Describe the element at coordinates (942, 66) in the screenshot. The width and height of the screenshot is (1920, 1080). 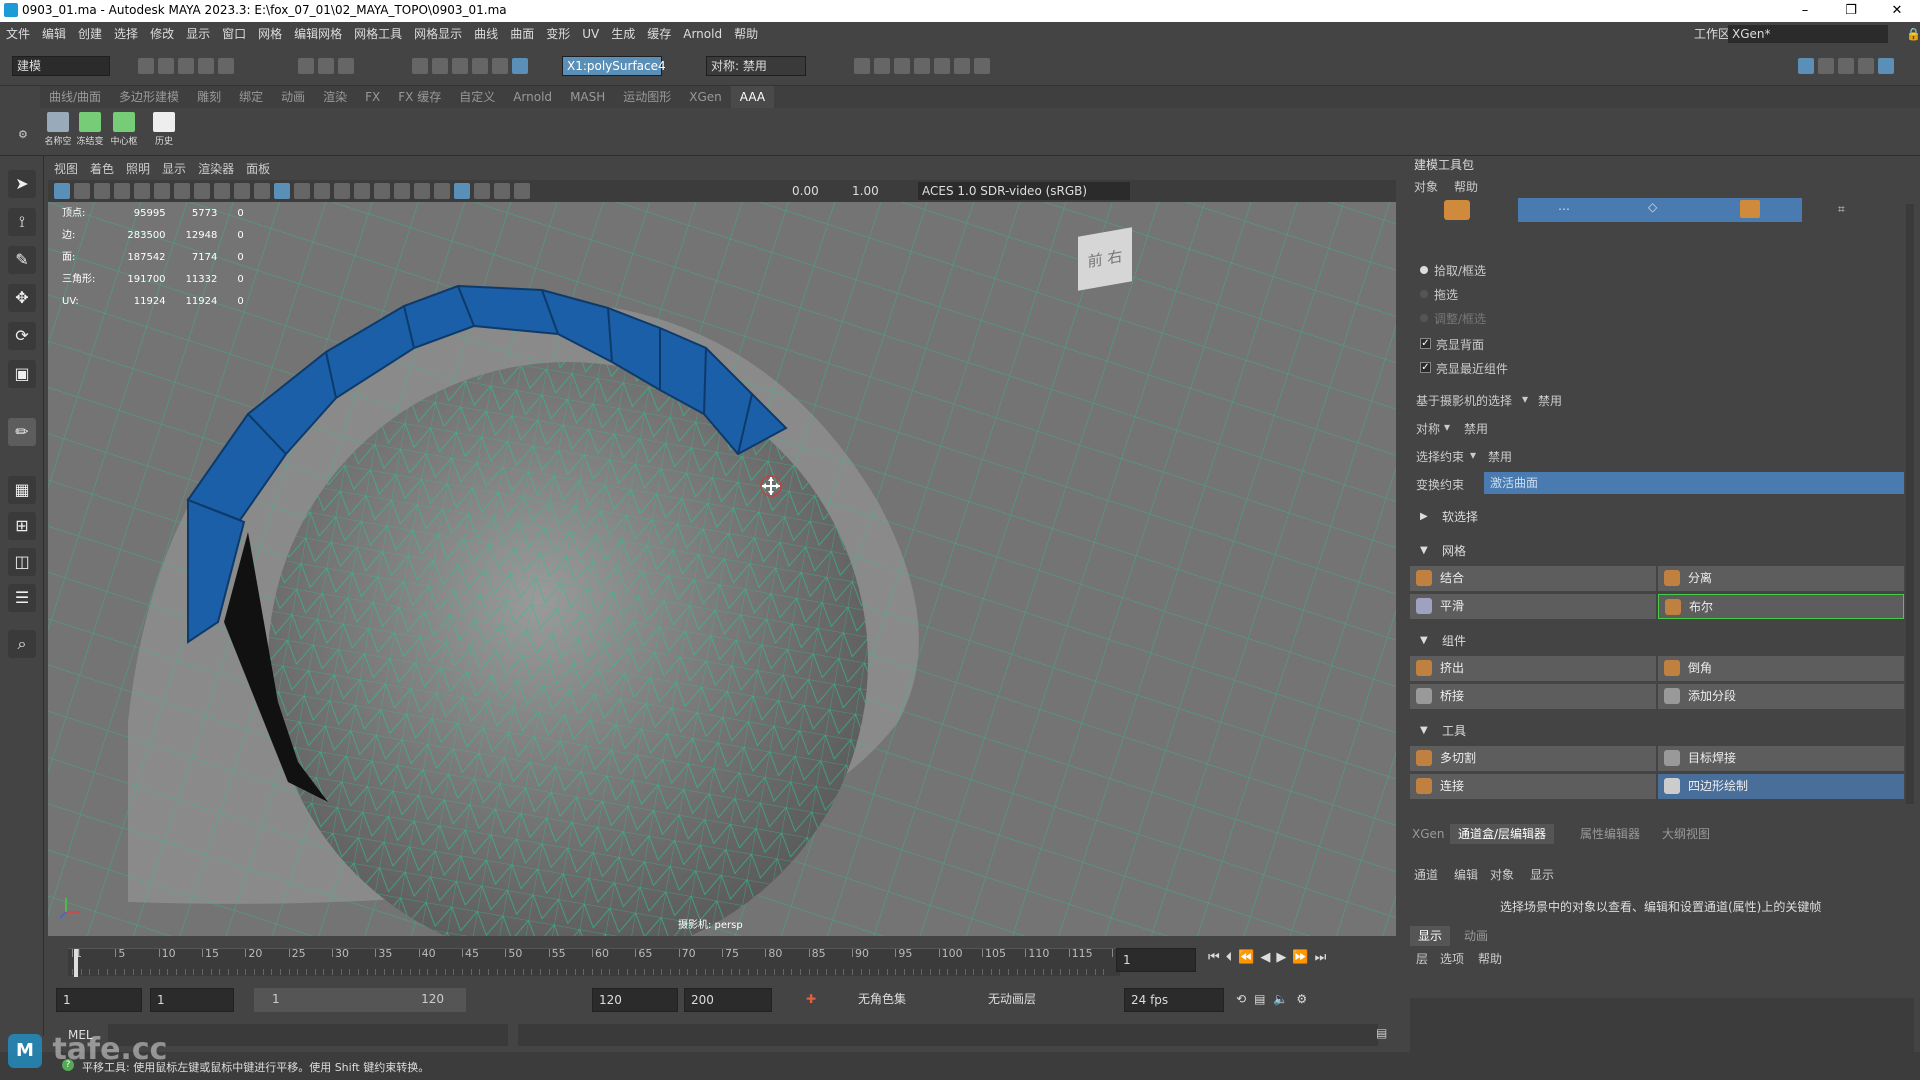
I see `hypershade-icon` at that location.